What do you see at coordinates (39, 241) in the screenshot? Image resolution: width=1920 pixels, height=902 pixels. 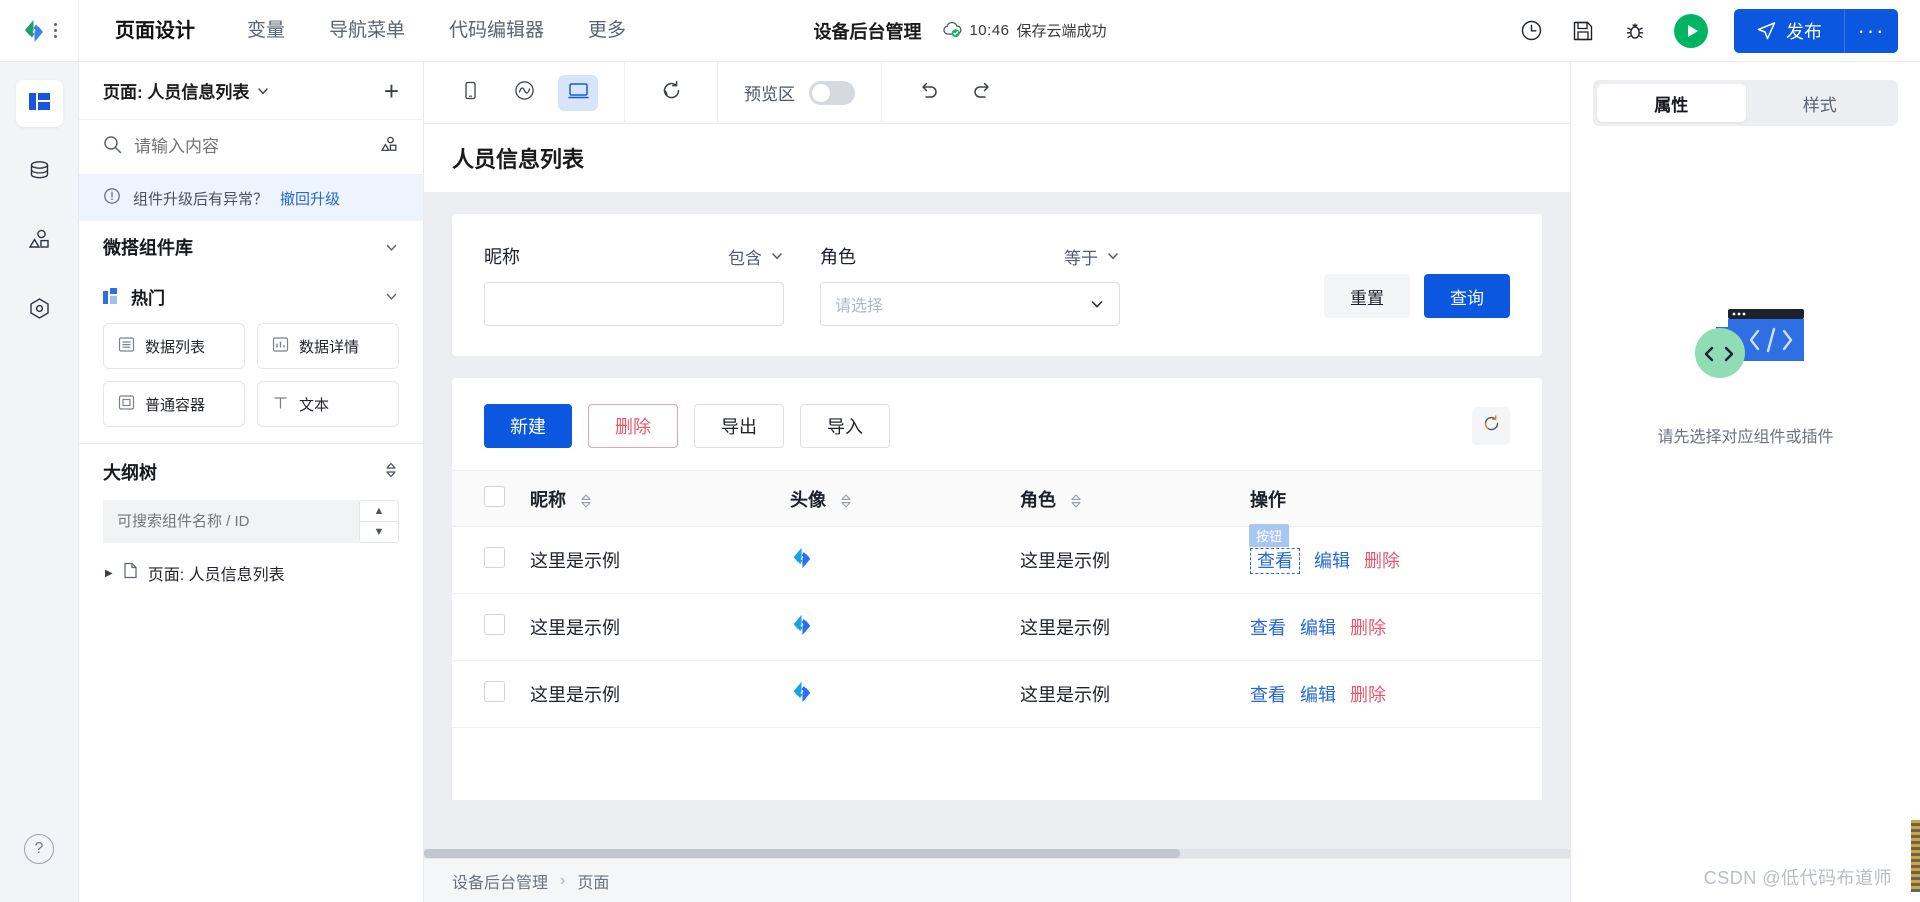 I see `rail-item-components` at bounding box center [39, 241].